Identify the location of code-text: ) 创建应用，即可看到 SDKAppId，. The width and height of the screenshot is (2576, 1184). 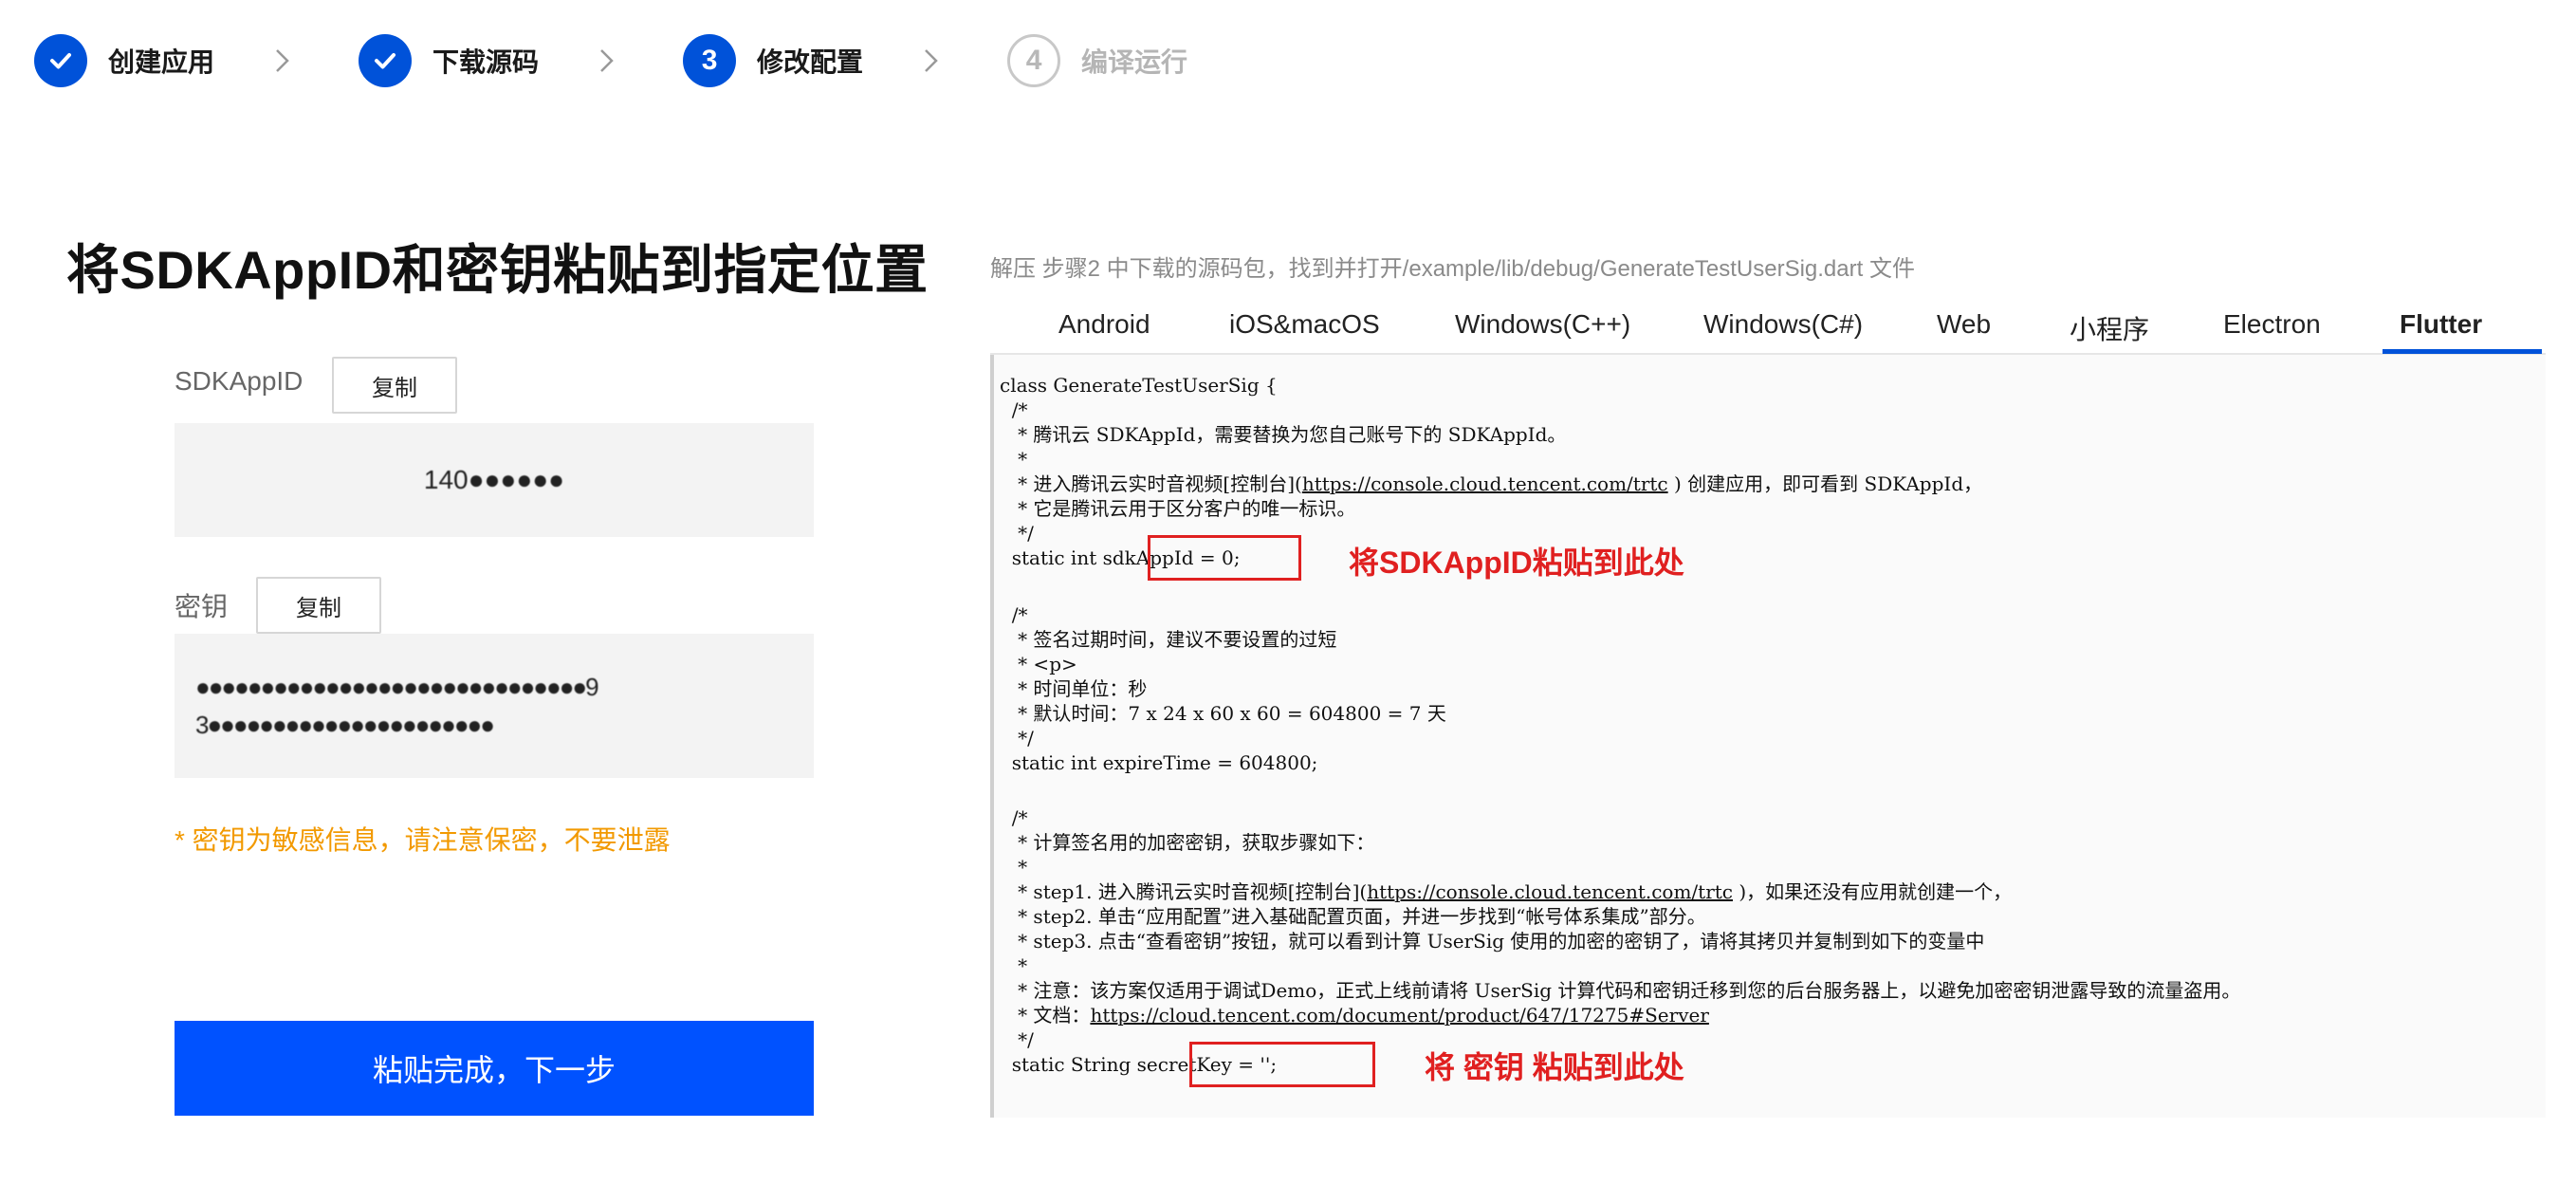
(1825, 483).